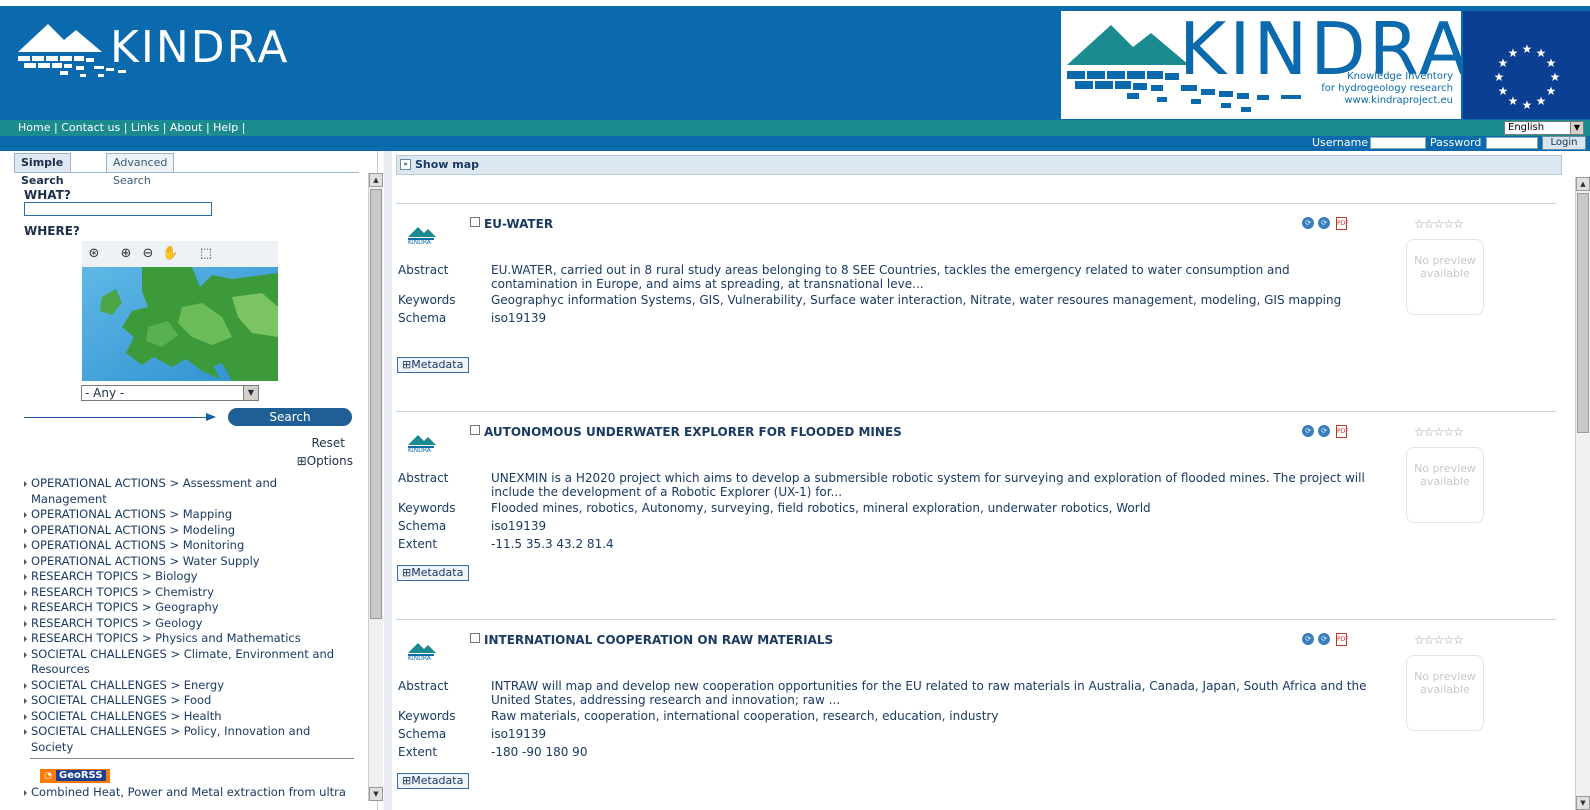 The width and height of the screenshot is (1590, 810). What do you see at coordinates (189, 531) in the screenshot?
I see `category-item: OPERATIONAL ACTIONS > Modeling` at bounding box center [189, 531].